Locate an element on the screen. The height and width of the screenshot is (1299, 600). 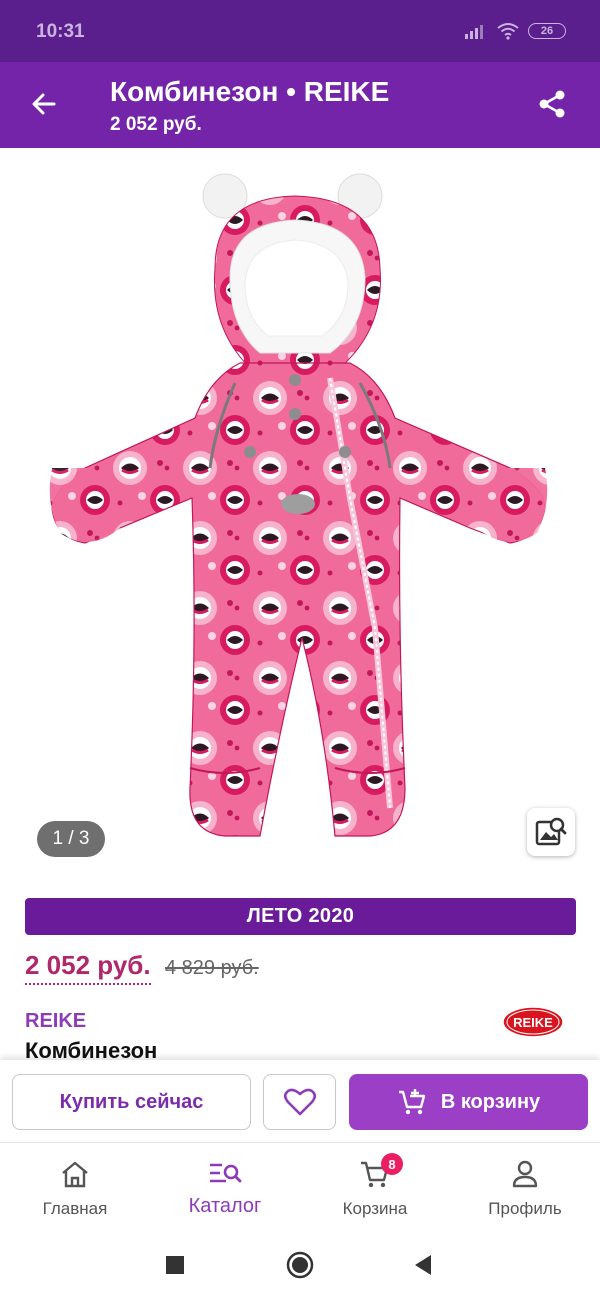
heart-icon is located at coordinates (299, 1102).